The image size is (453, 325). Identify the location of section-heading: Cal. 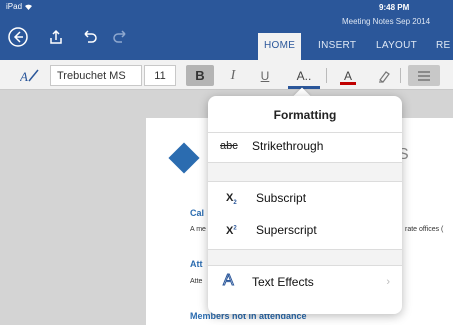
(197, 213).